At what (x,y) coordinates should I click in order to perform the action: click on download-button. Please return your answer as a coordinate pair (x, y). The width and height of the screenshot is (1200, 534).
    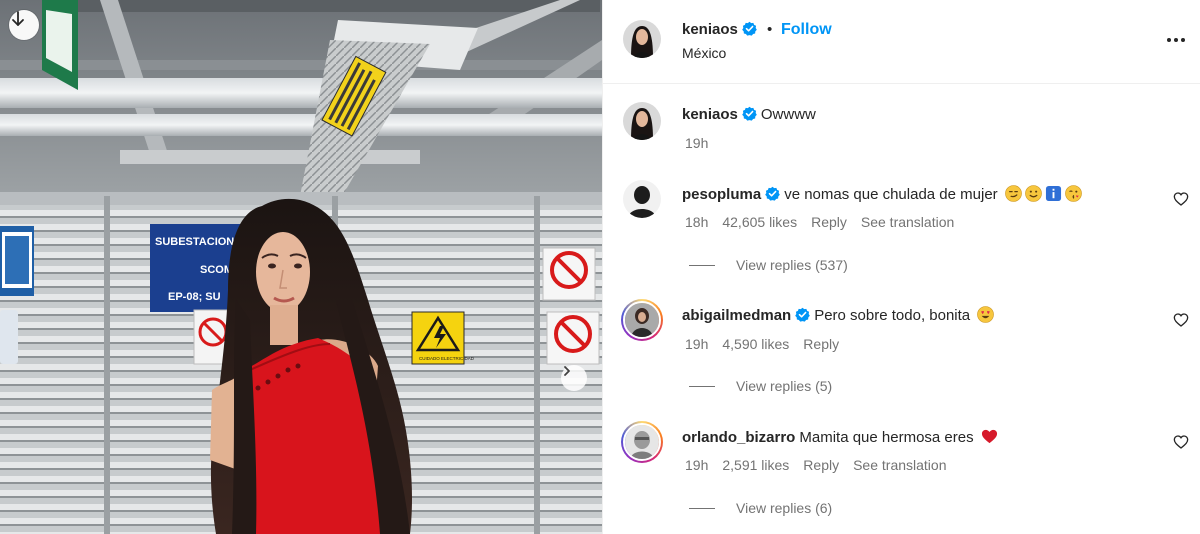
    Looking at the image, I should click on (24, 25).